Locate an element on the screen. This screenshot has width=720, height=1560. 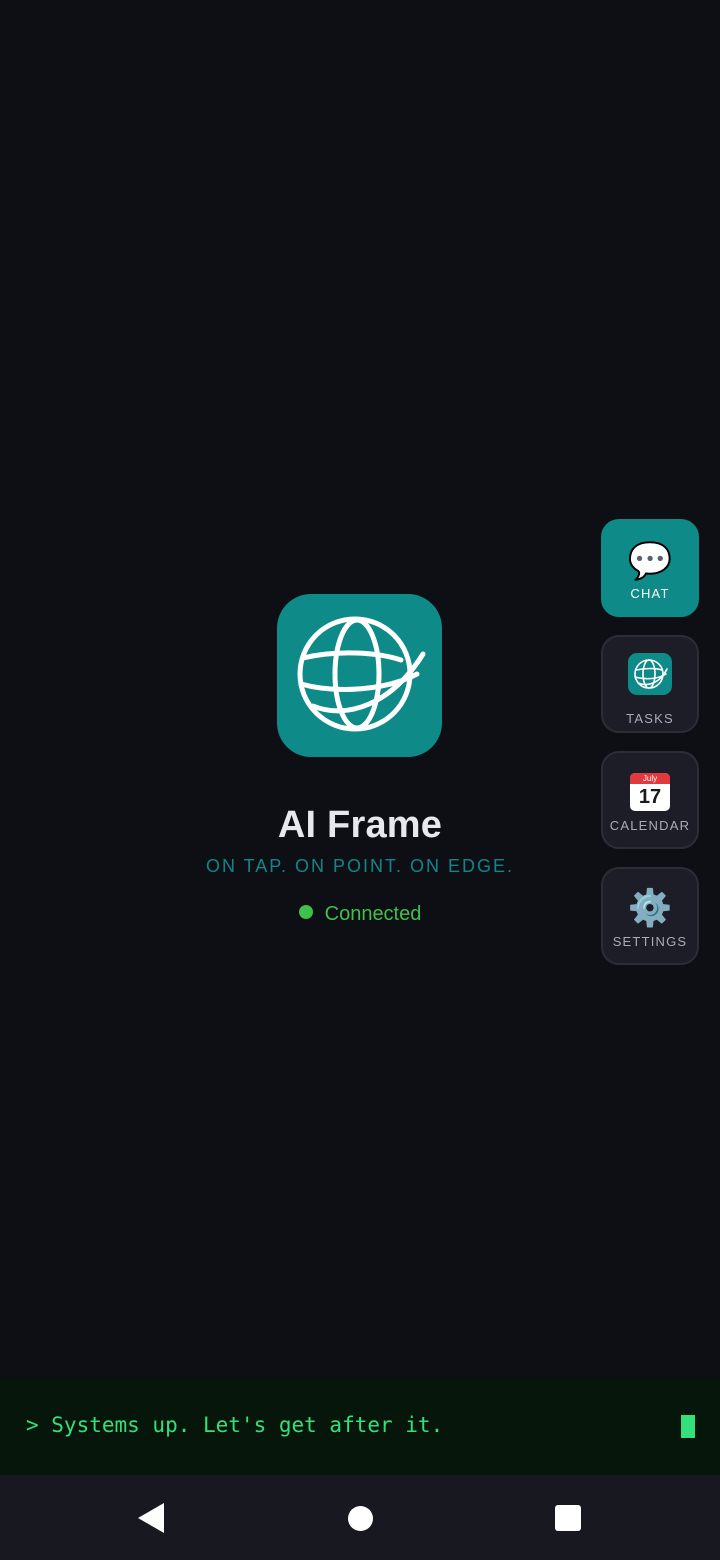
dock-button-tasks: TASKS is located at coordinates (650, 684).